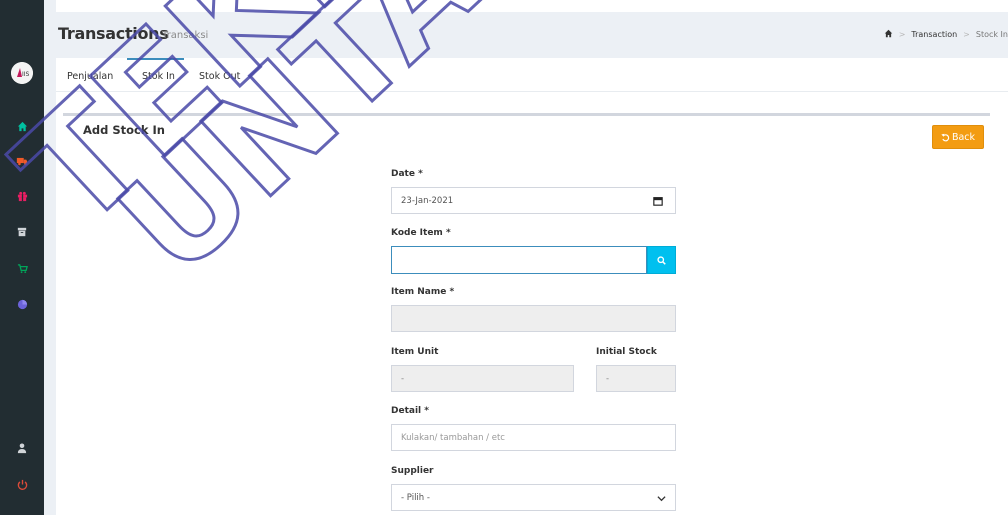 This screenshot has height=515, width=1008. I want to click on user-icon, so click(22, 448).